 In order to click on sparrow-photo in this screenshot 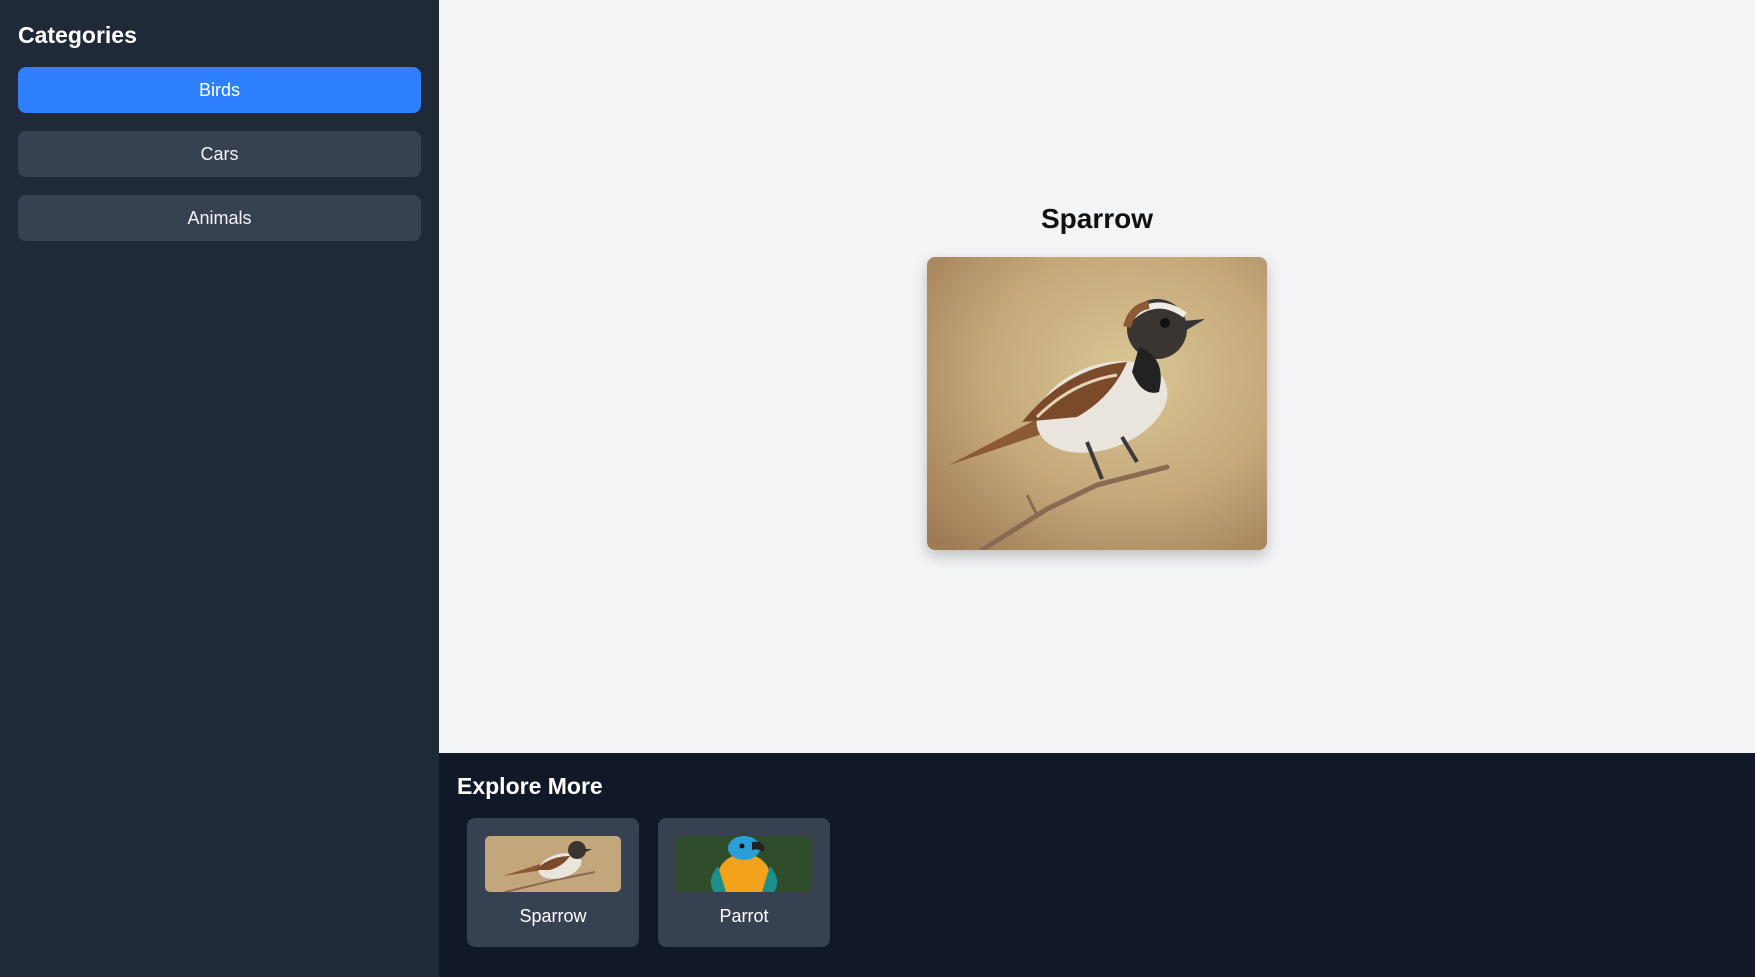, I will do `click(1097, 403)`.